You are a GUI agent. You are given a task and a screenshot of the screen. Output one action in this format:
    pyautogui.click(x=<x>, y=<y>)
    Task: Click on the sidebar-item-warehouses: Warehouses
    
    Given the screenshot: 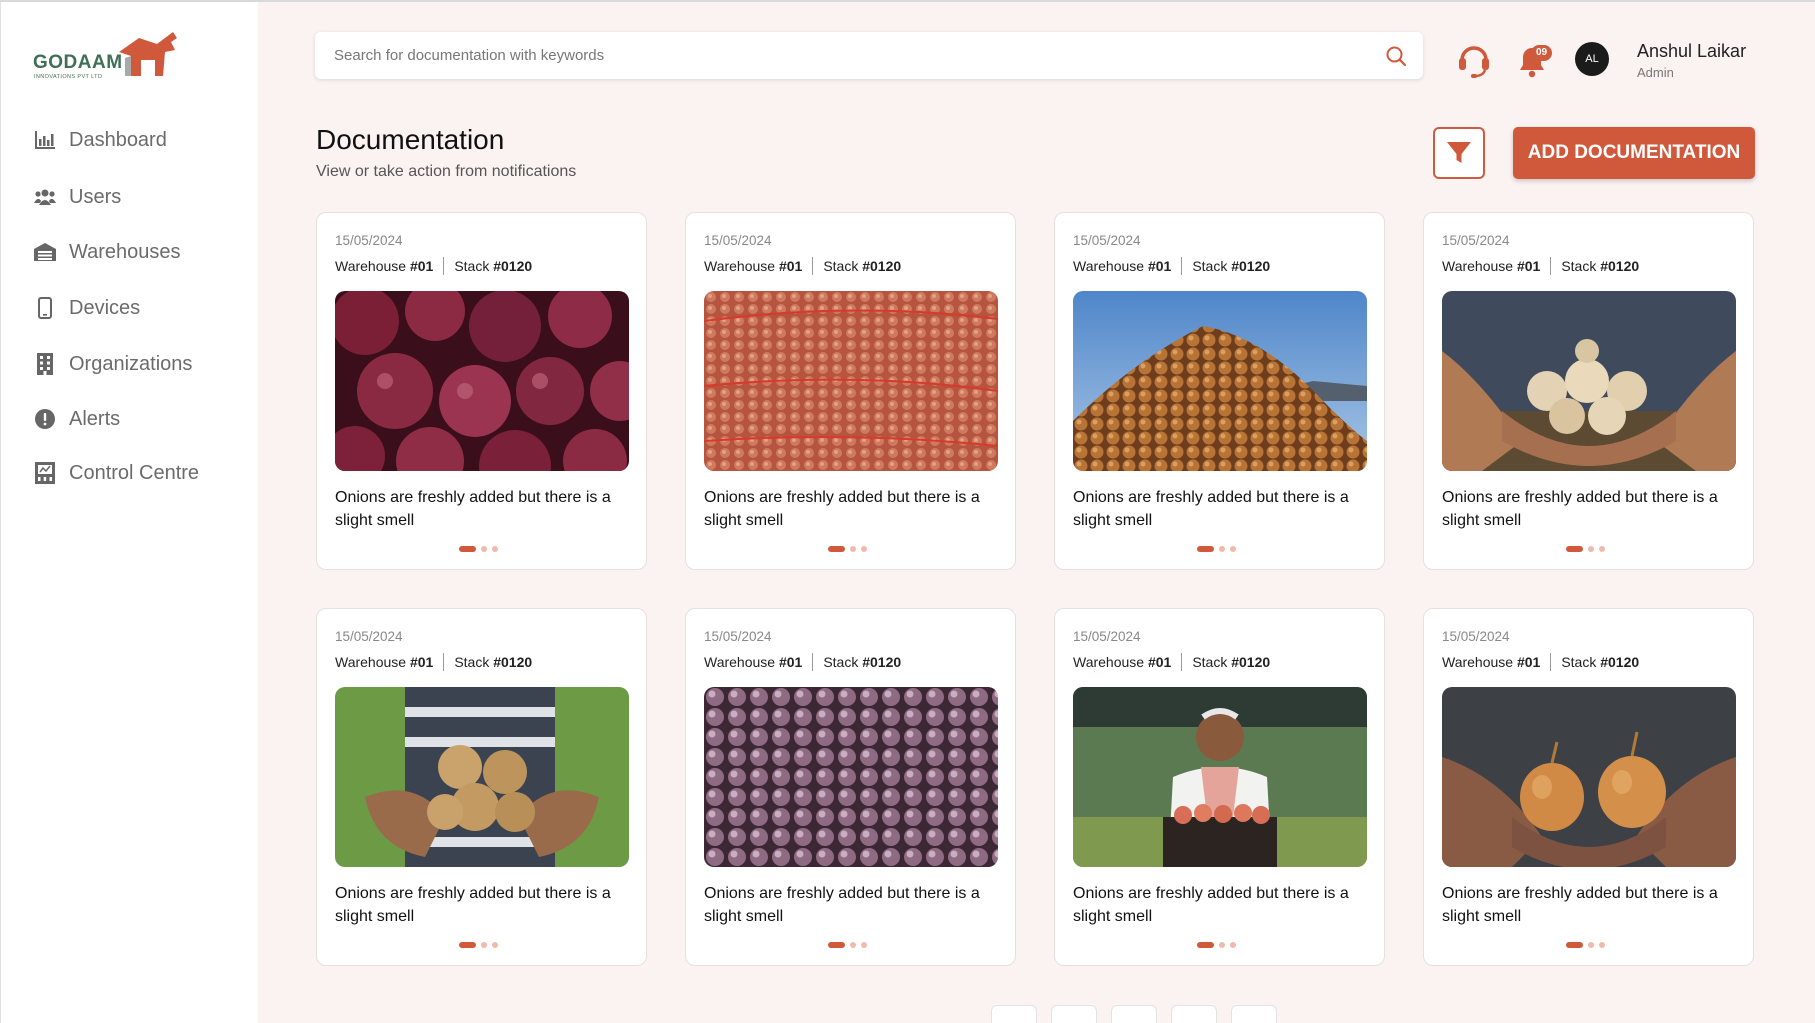 What is the action you would take?
    pyautogui.click(x=138, y=252)
    